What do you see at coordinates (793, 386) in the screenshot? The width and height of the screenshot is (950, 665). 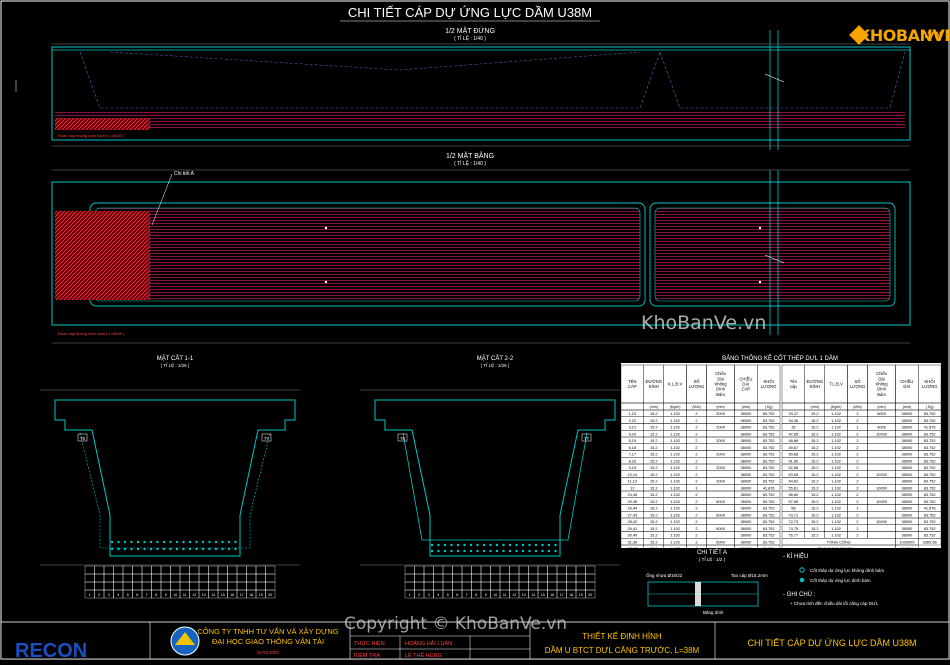 I see `header-label: cáp` at bounding box center [793, 386].